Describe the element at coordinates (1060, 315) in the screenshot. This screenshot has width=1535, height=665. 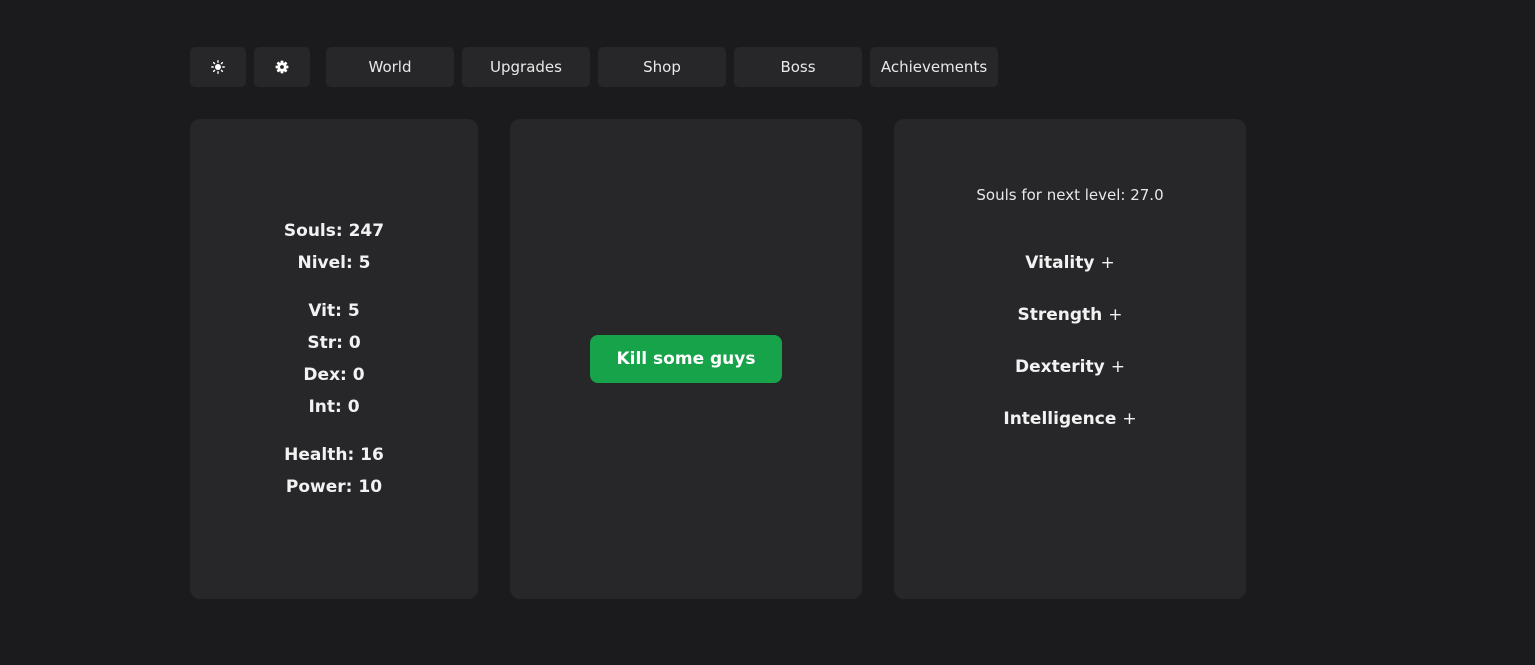
I see `attribute-name: Strength` at that location.